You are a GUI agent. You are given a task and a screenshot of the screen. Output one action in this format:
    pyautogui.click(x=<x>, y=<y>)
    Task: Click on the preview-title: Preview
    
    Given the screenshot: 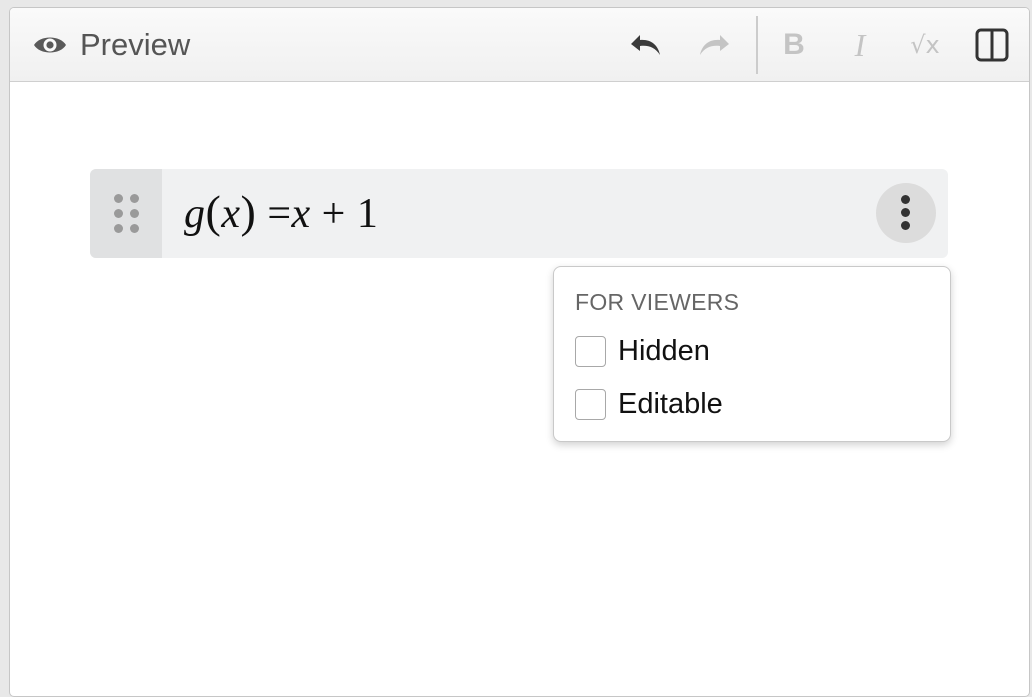 What is the action you would take?
    pyautogui.click(x=135, y=44)
    